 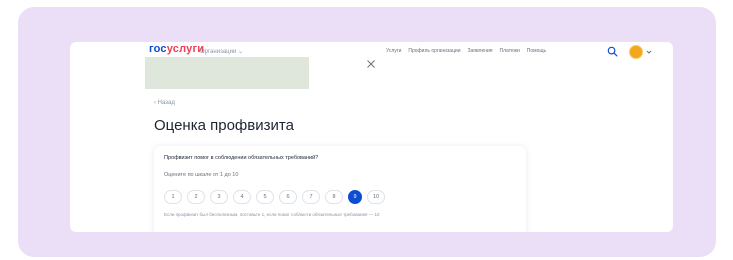 I want to click on rating-scale: 1 2 3 4 5 6 7 8 9 10, so click(x=274, y=197).